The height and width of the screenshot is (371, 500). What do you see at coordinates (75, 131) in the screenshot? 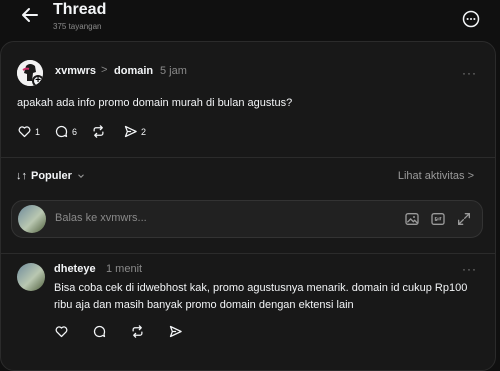
I see `comment-count: 6` at bounding box center [75, 131].